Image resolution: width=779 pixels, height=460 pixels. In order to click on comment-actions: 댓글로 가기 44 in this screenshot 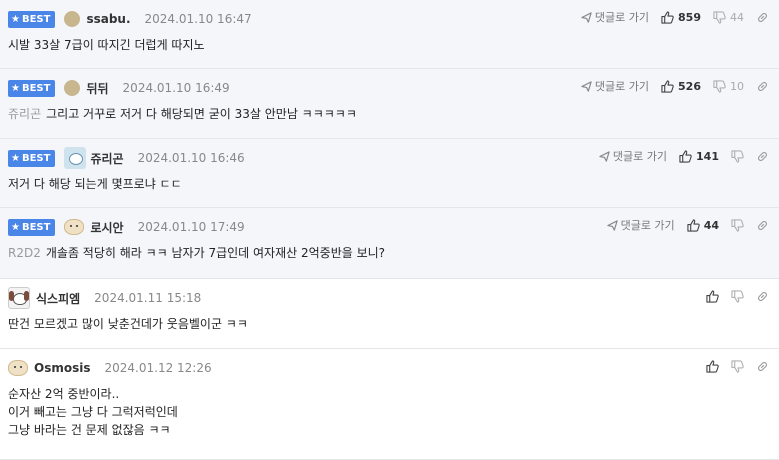, I will do `click(682, 225)`.